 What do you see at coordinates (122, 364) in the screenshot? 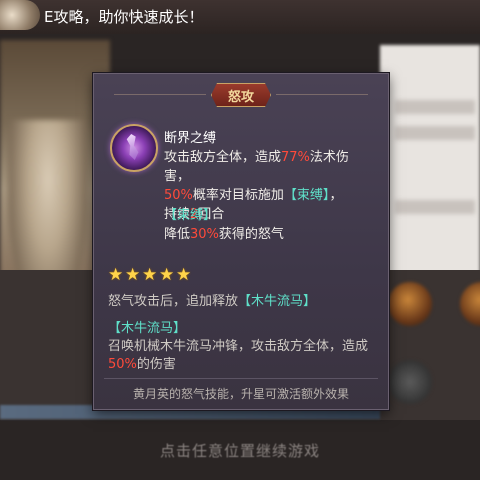
I see `bonus-percent: 50%` at bounding box center [122, 364].